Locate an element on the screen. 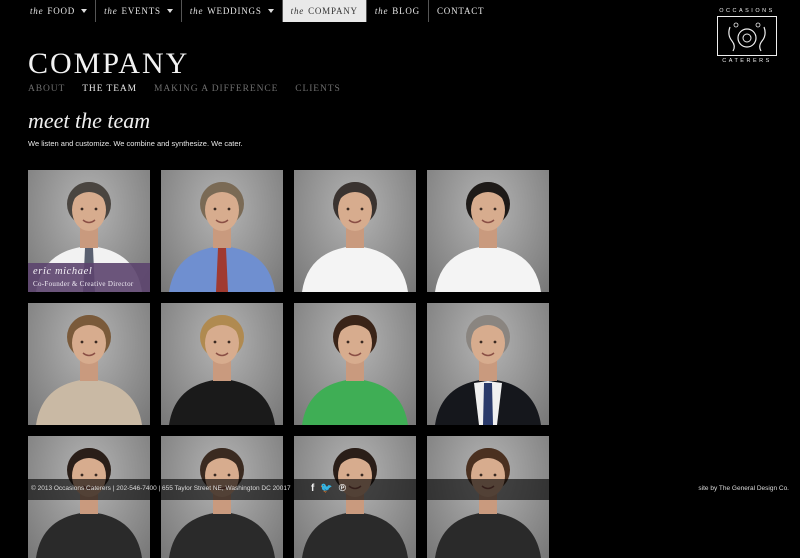 The height and width of the screenshot is (558, 800). nav-item-contact: CONTACT is located at coordinates (460, 11).